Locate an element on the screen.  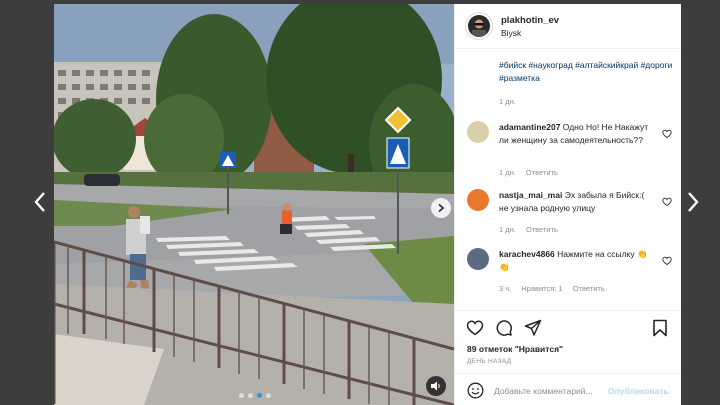
comment-username: adamantine207 is located at coordinates (529, 127).